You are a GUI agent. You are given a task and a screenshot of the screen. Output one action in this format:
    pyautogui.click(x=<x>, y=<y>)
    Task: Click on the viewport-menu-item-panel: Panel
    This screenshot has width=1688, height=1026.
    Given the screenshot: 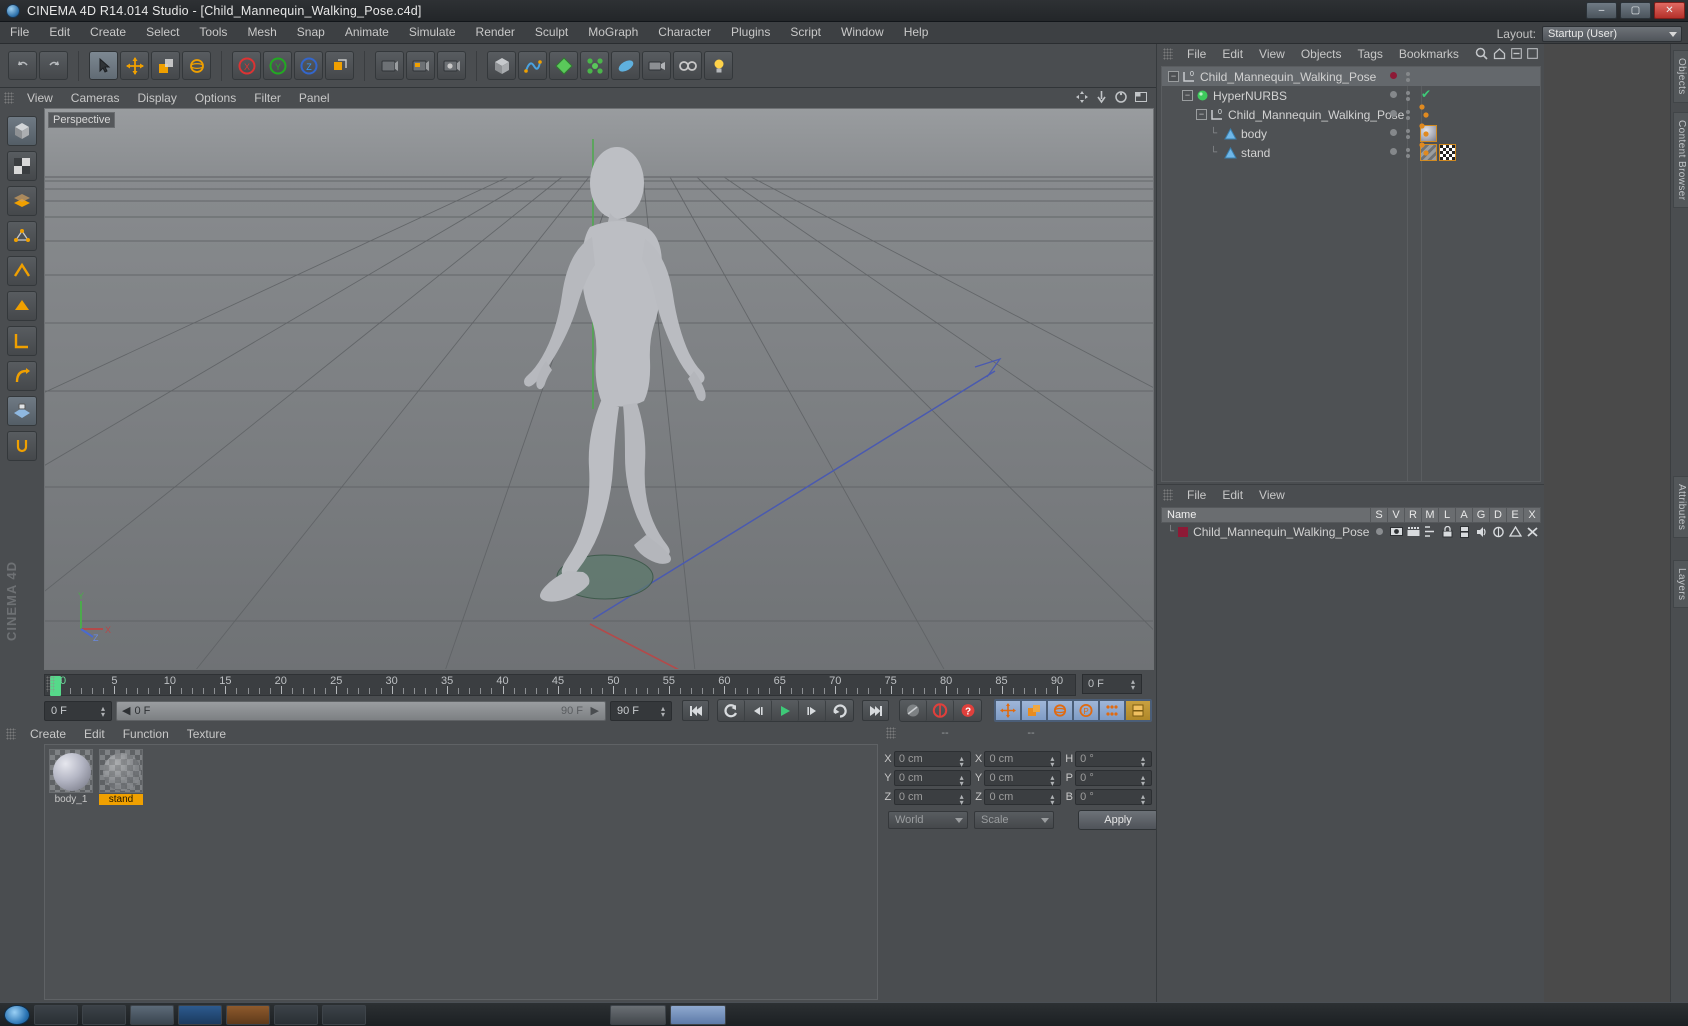 What is the action you would take?
    pyautogui.click(x=314, y=98)
    